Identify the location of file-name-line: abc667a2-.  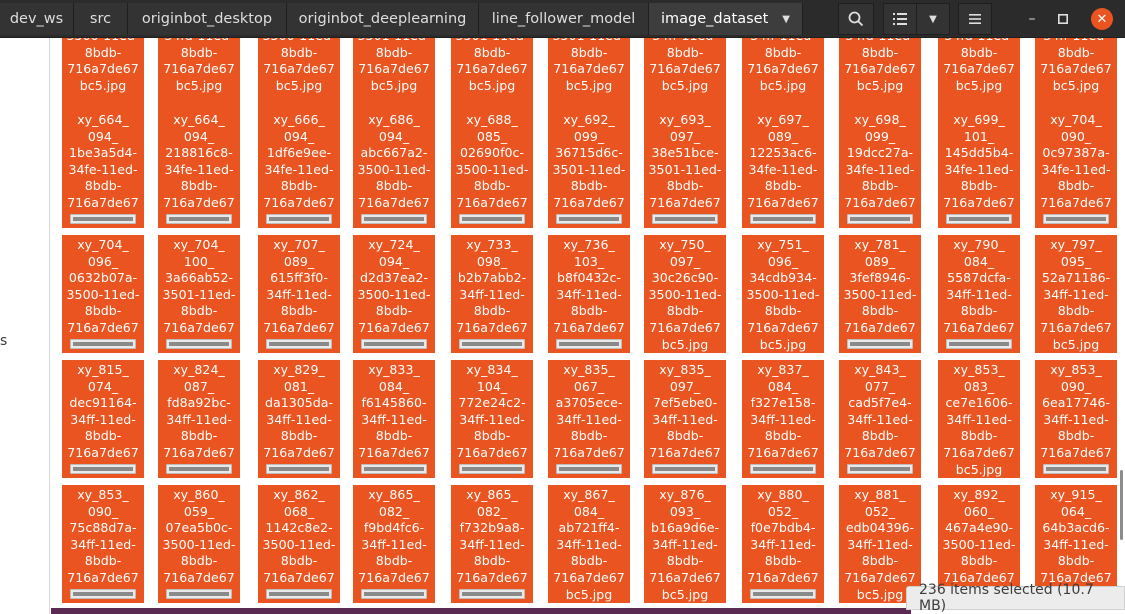
(394, 153).